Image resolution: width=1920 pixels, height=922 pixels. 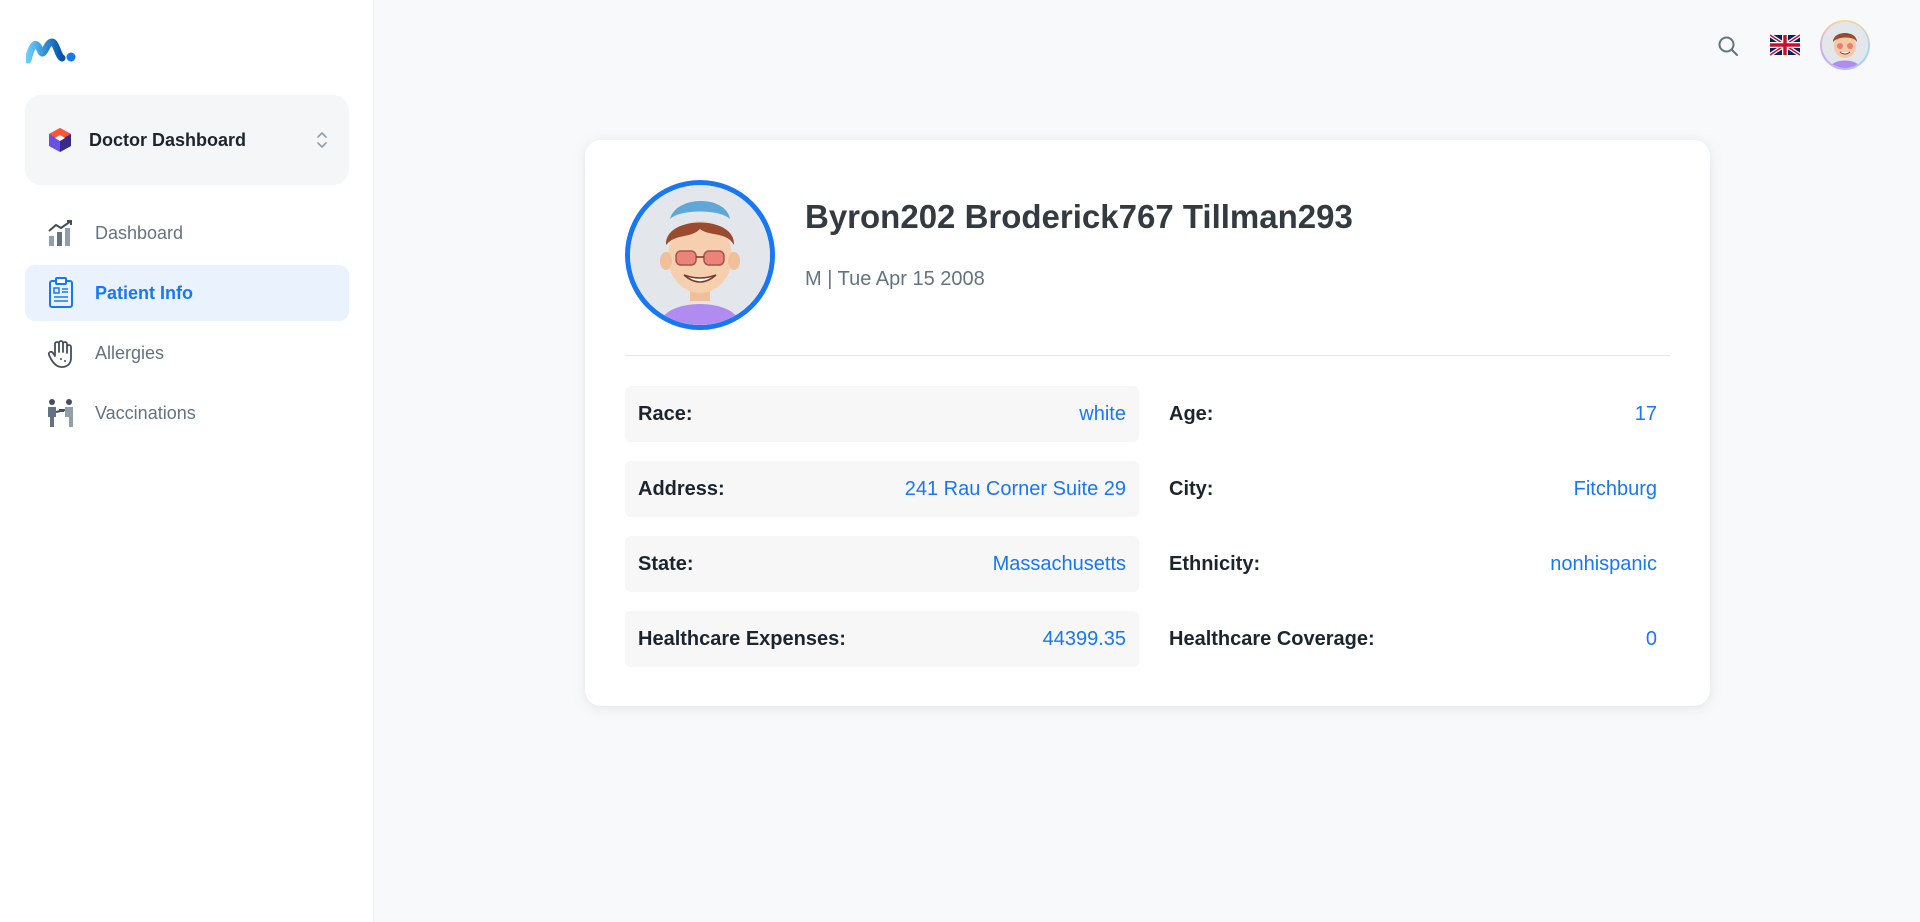 I want to click on field-city: City: Fitchburg, so click(x=1413, y=489).